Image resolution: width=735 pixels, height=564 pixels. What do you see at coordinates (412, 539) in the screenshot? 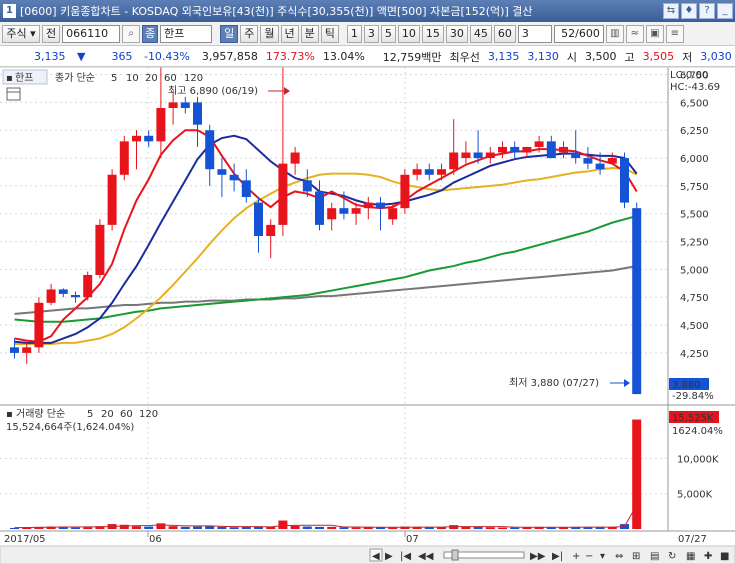
I see `x-label-jul: 07` at bounding box center [412, 539].